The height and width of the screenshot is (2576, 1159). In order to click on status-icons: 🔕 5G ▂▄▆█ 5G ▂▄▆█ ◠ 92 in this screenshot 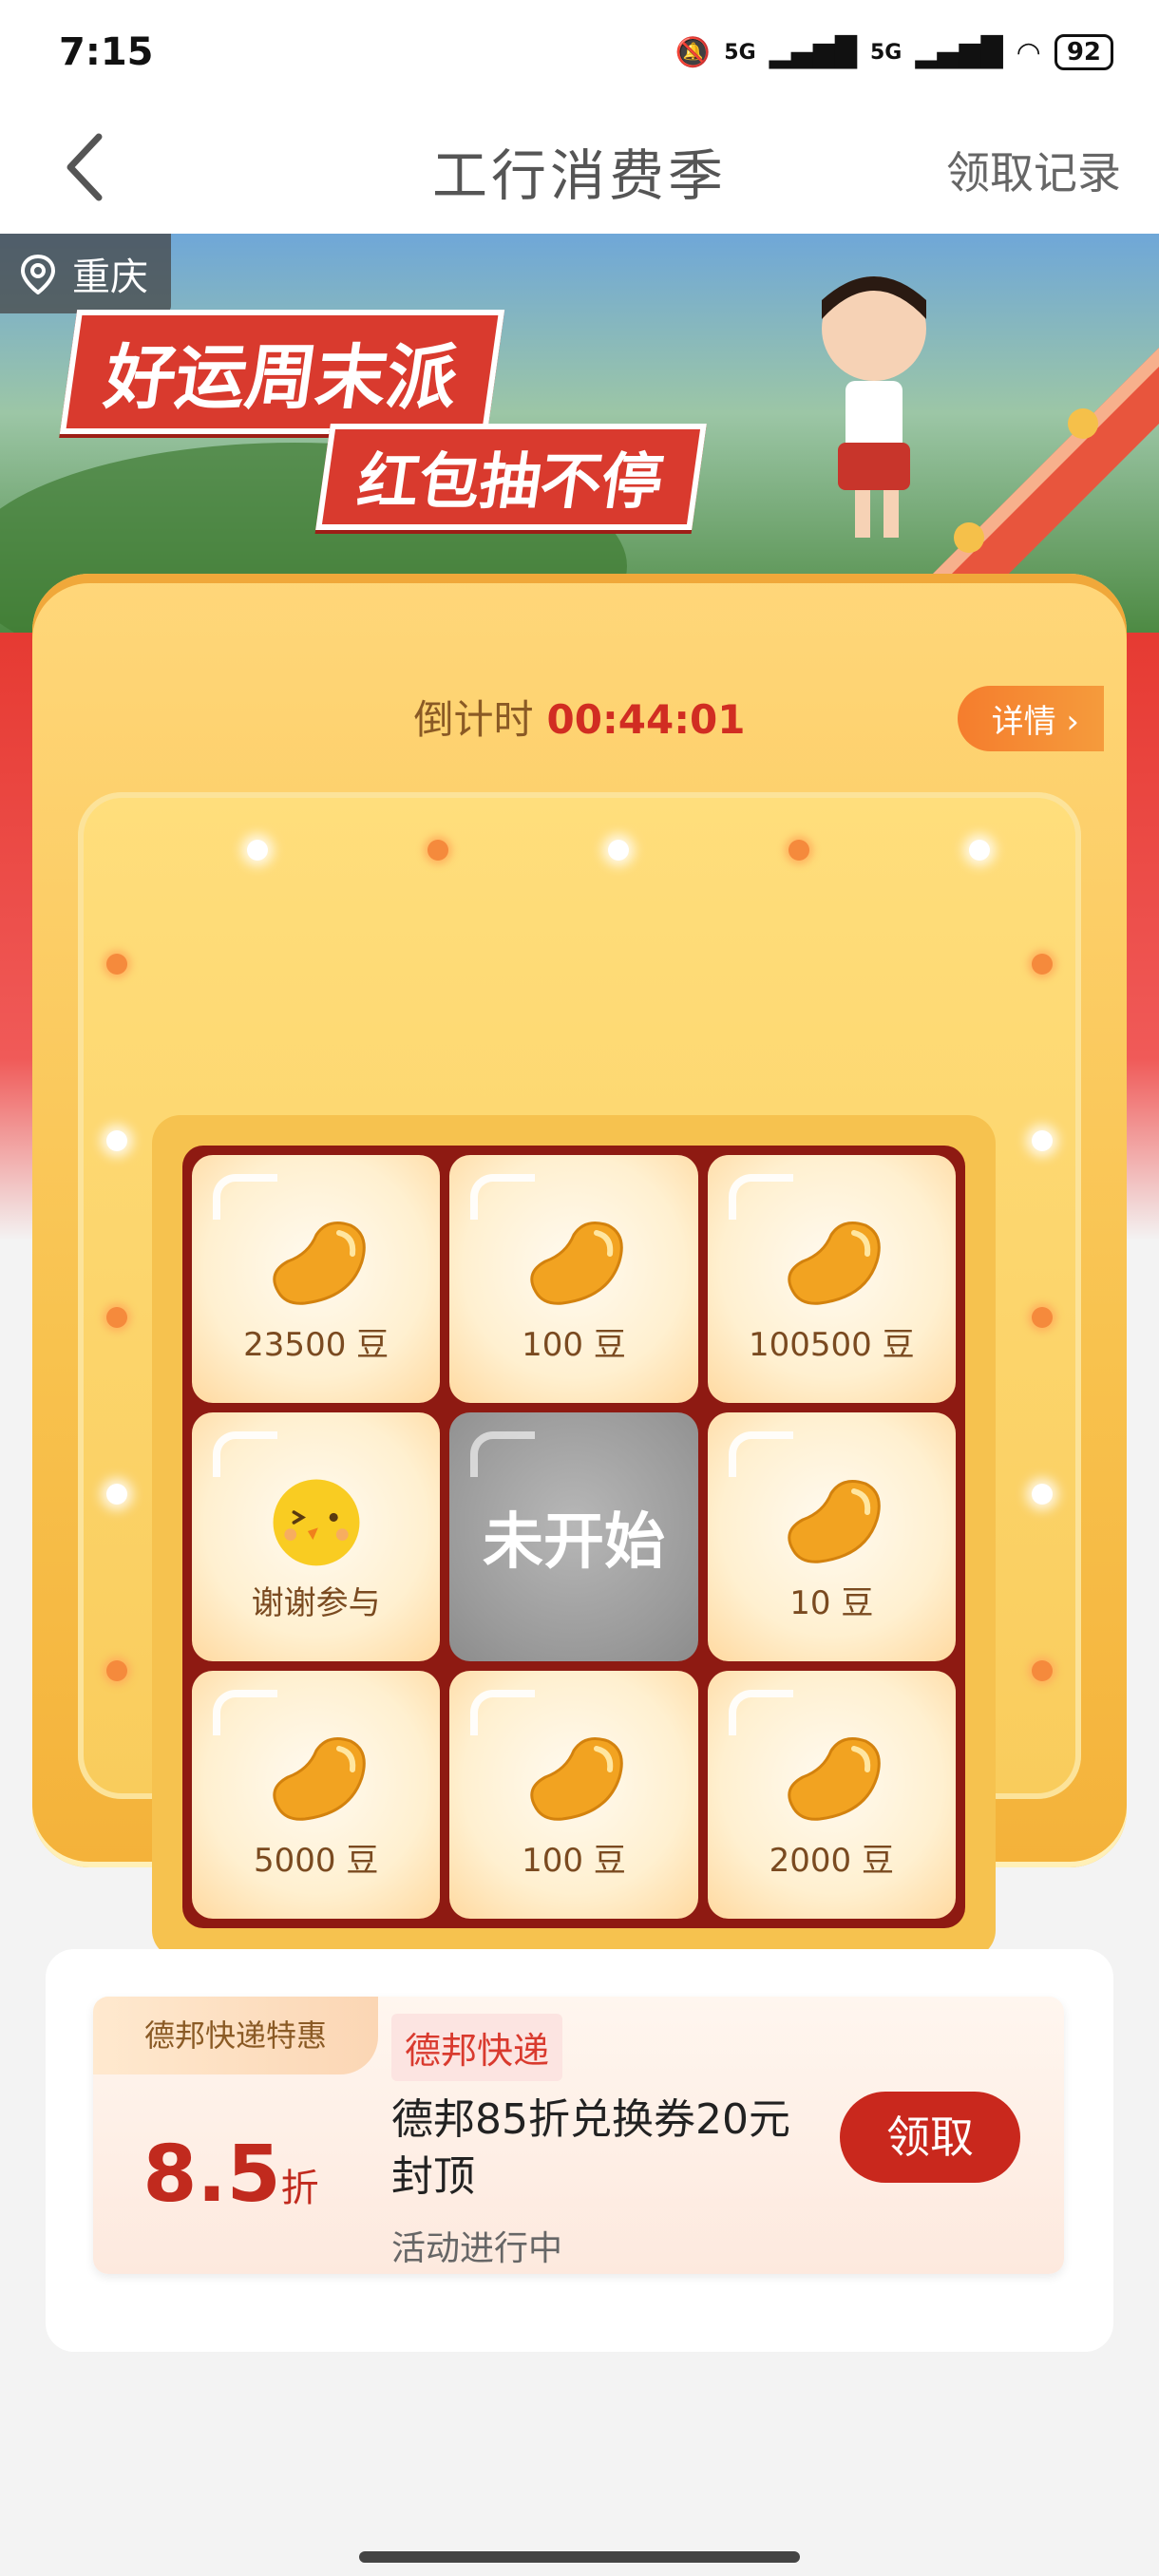, I will do `click(894, 52)`.